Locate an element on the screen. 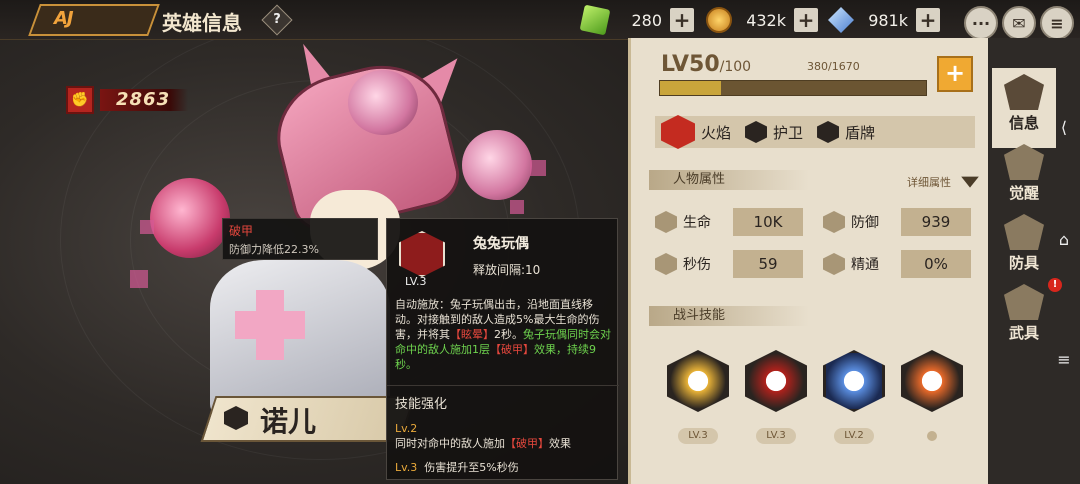 The image size is (1080, 484). attr-dps-value: 59 is located at coordinates (768, 264).